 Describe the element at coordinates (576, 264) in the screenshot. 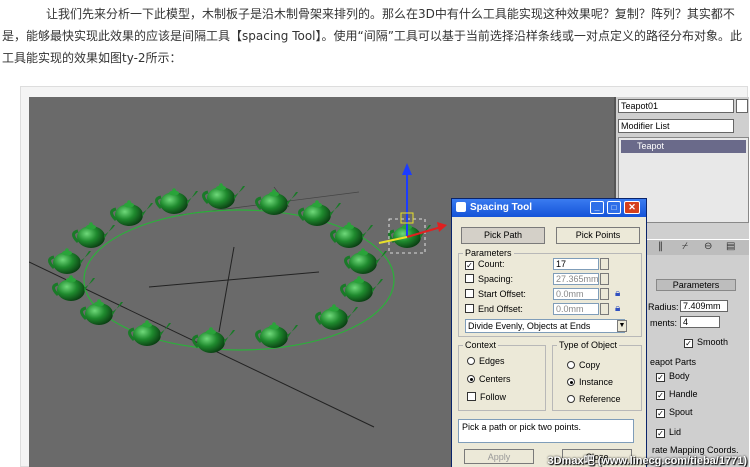

I see `count-field: 17` at that location.